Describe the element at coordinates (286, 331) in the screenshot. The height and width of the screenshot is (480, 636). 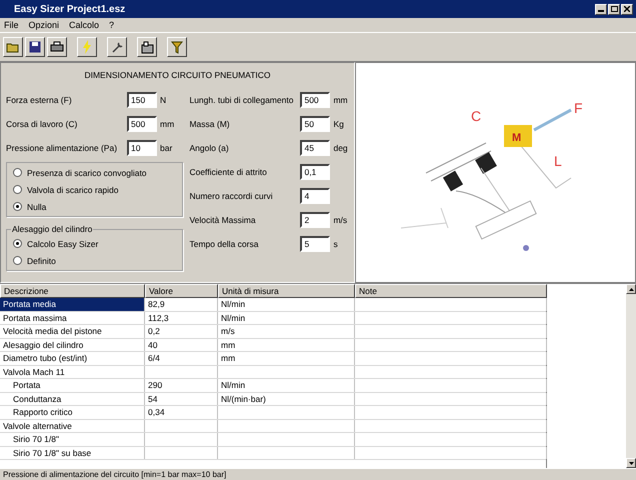
I see `table-cell: m/s` at that location.